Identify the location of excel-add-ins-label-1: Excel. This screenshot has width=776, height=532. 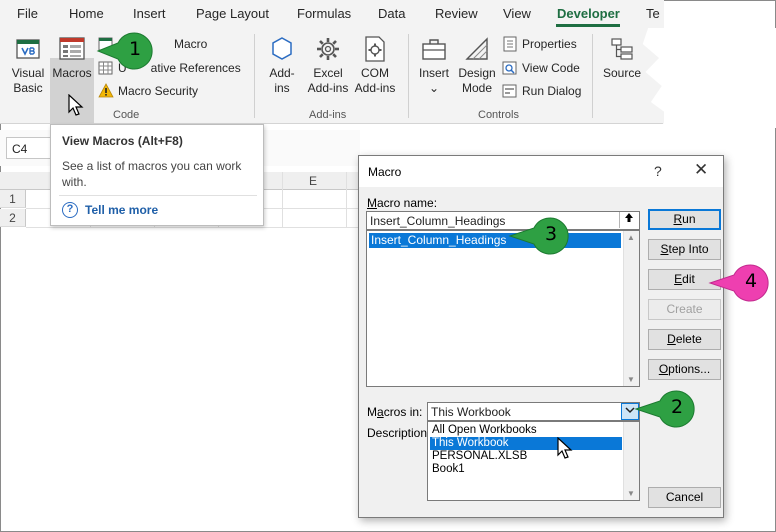
(328, 73).